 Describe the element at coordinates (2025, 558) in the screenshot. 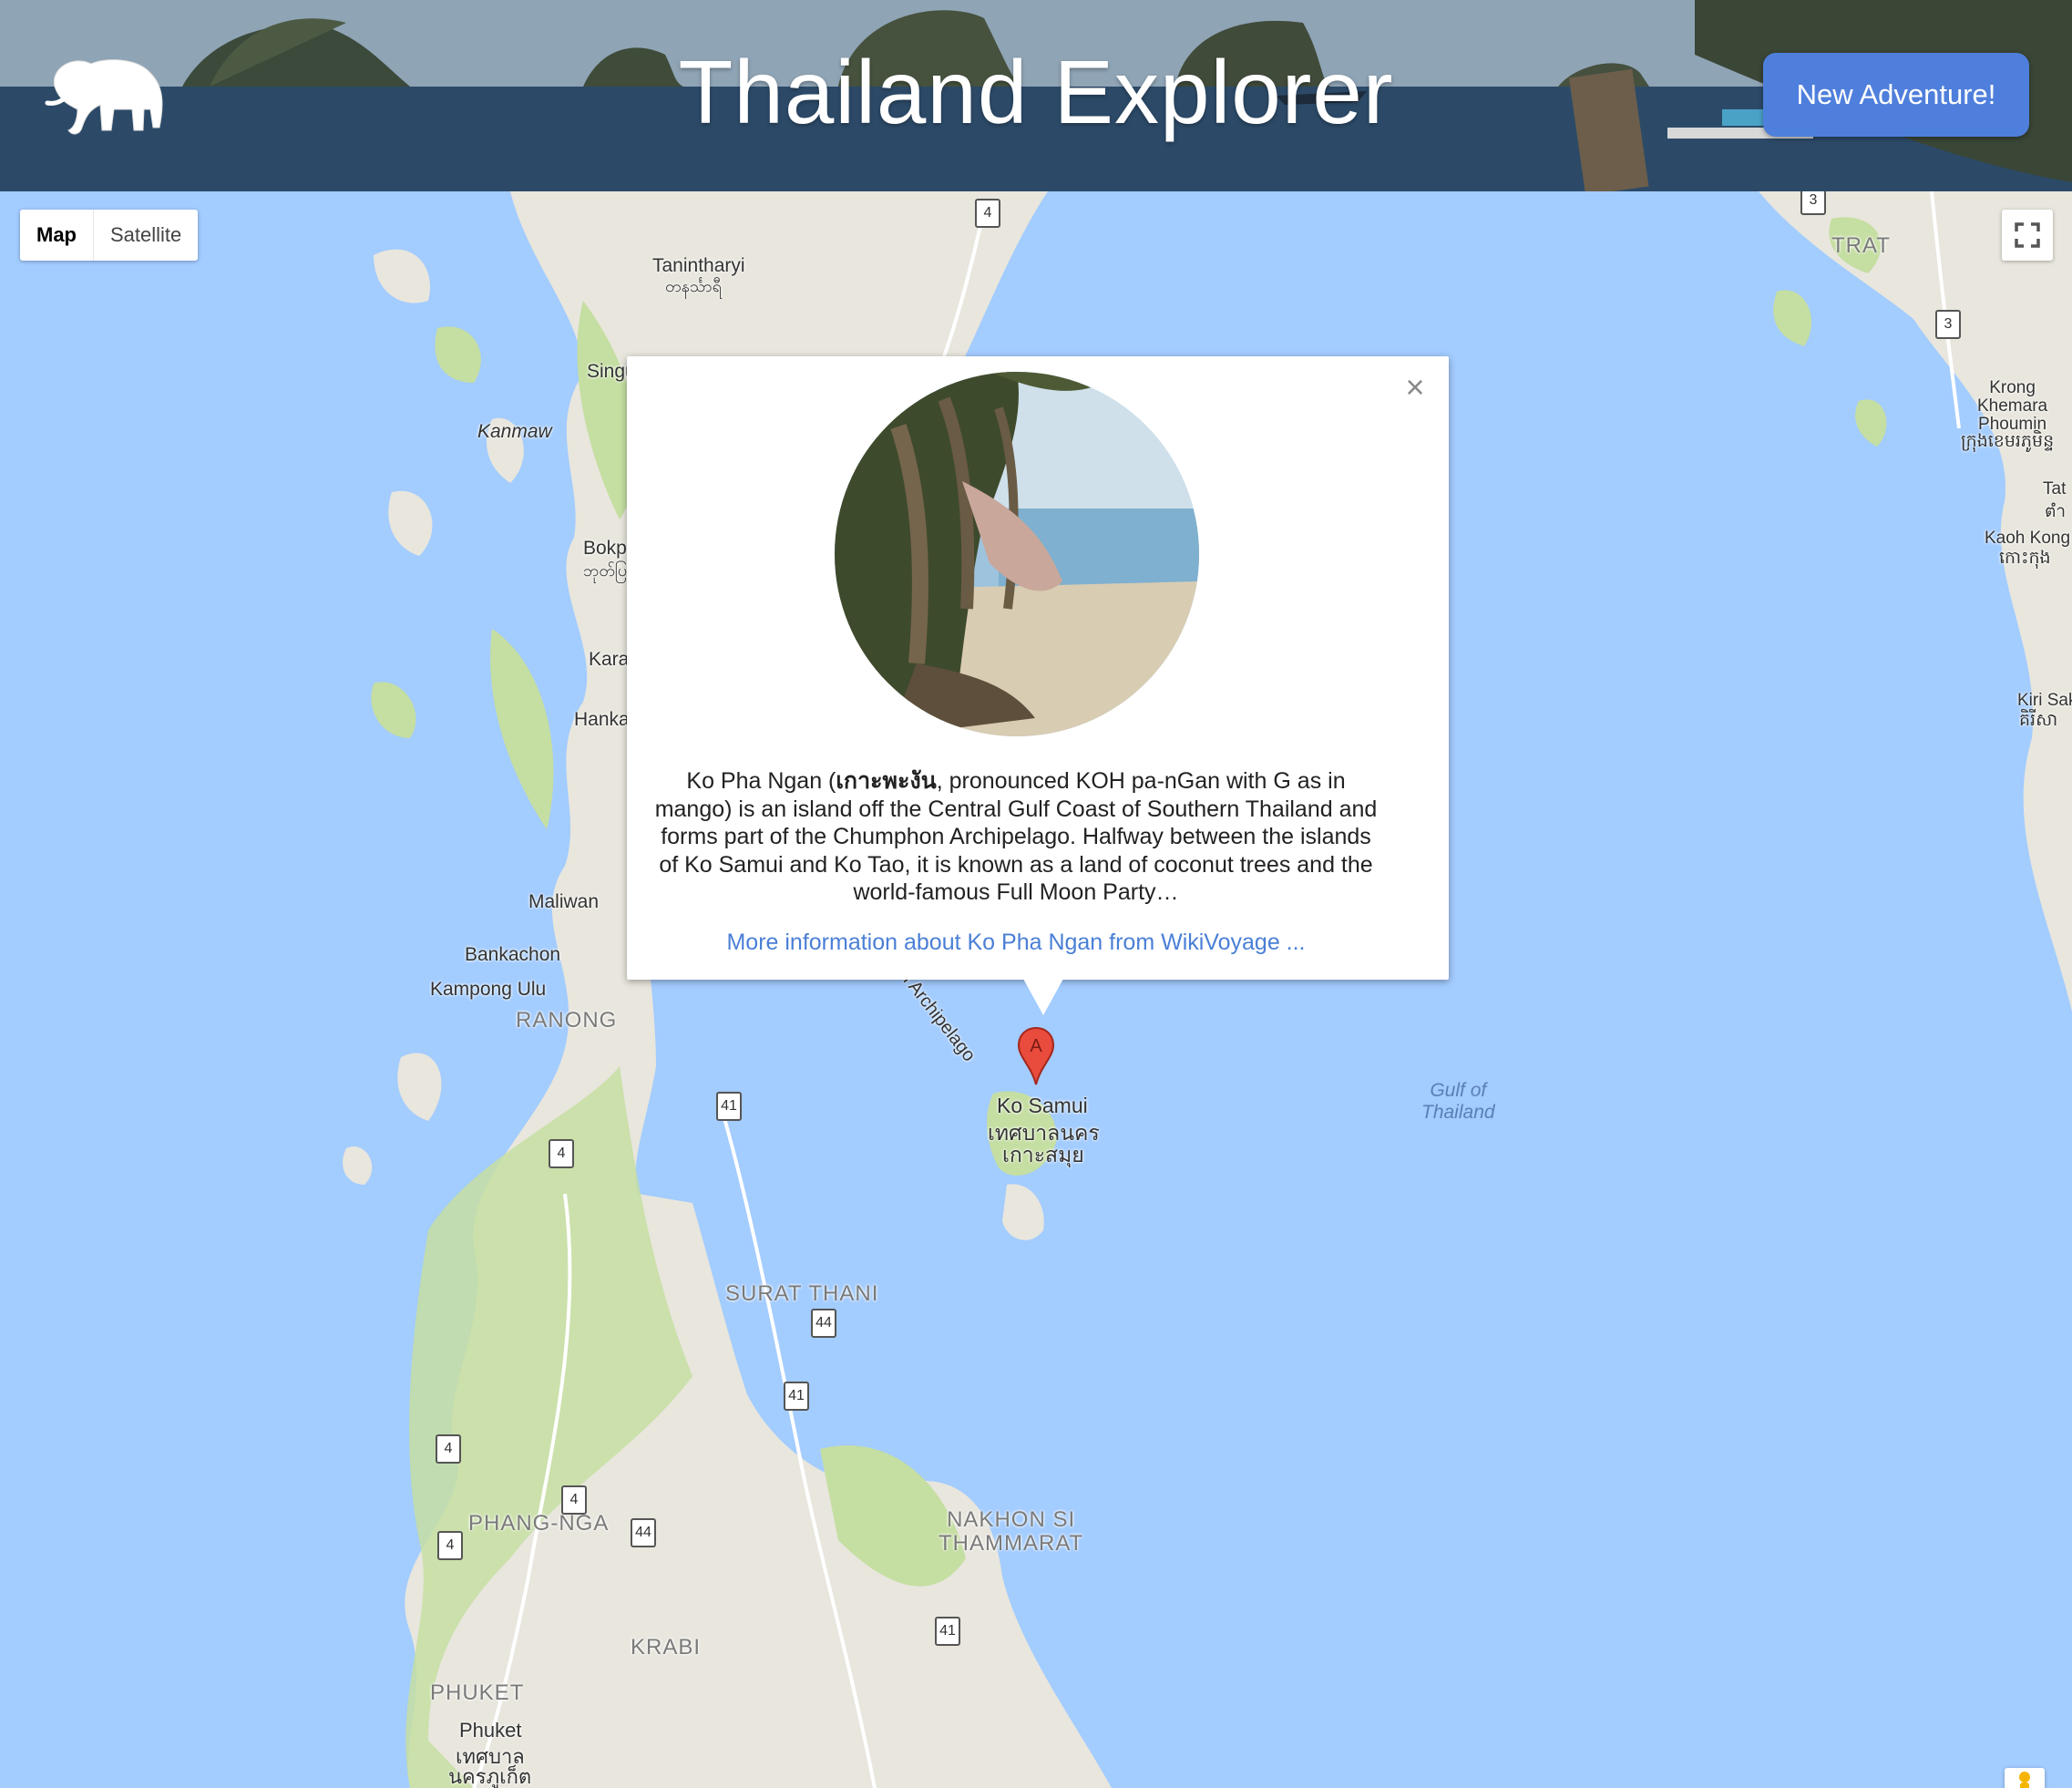

I see `map-label-kaoh-kong-khmer: កោះកុង` at that location.